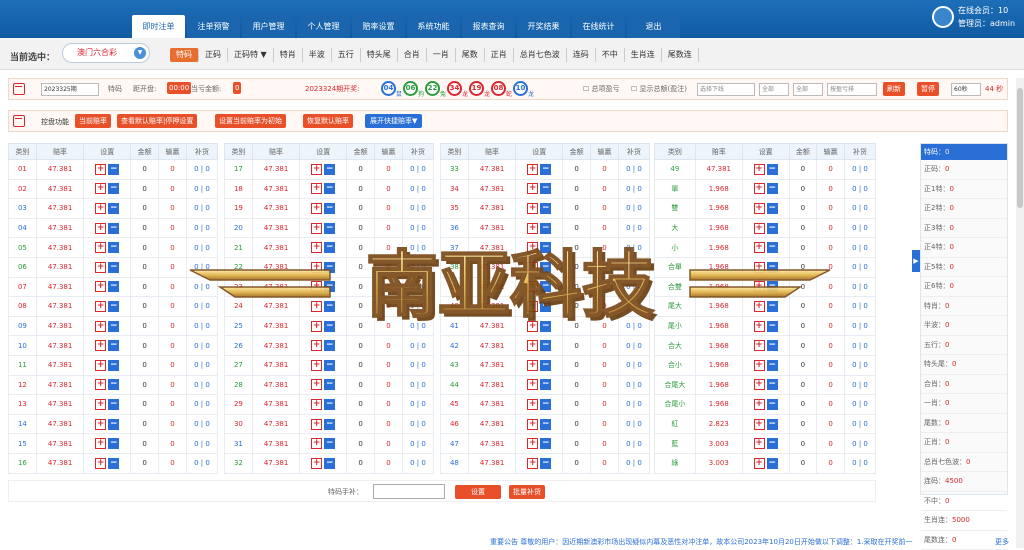 Image resolution: width=1024 pixels, height=550 pixels. Describe the element at coordinates (916, 261) in the screenshot. I see `side-toggle-icon: ▶` at that location.